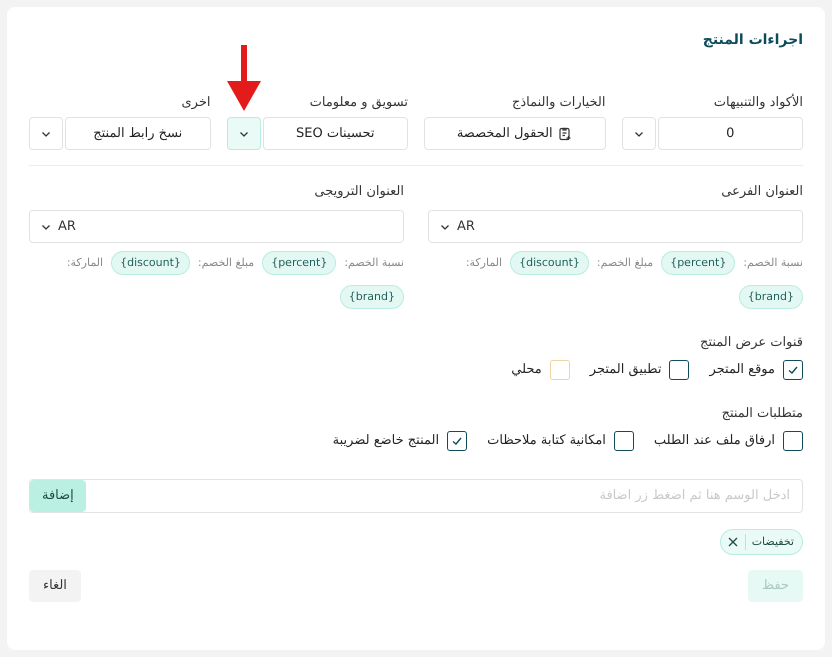 This screenshot has height=657, width=832. I want to click on value-box: تحسينات SEO, so click(335, 133).